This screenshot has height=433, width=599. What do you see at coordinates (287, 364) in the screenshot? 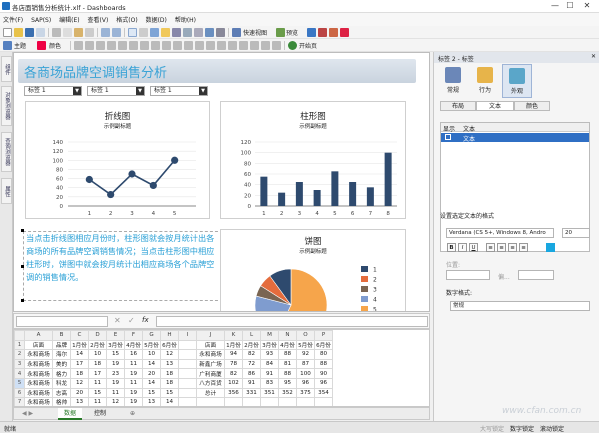
I see `cell: 81` at bounding box center [287, 364].